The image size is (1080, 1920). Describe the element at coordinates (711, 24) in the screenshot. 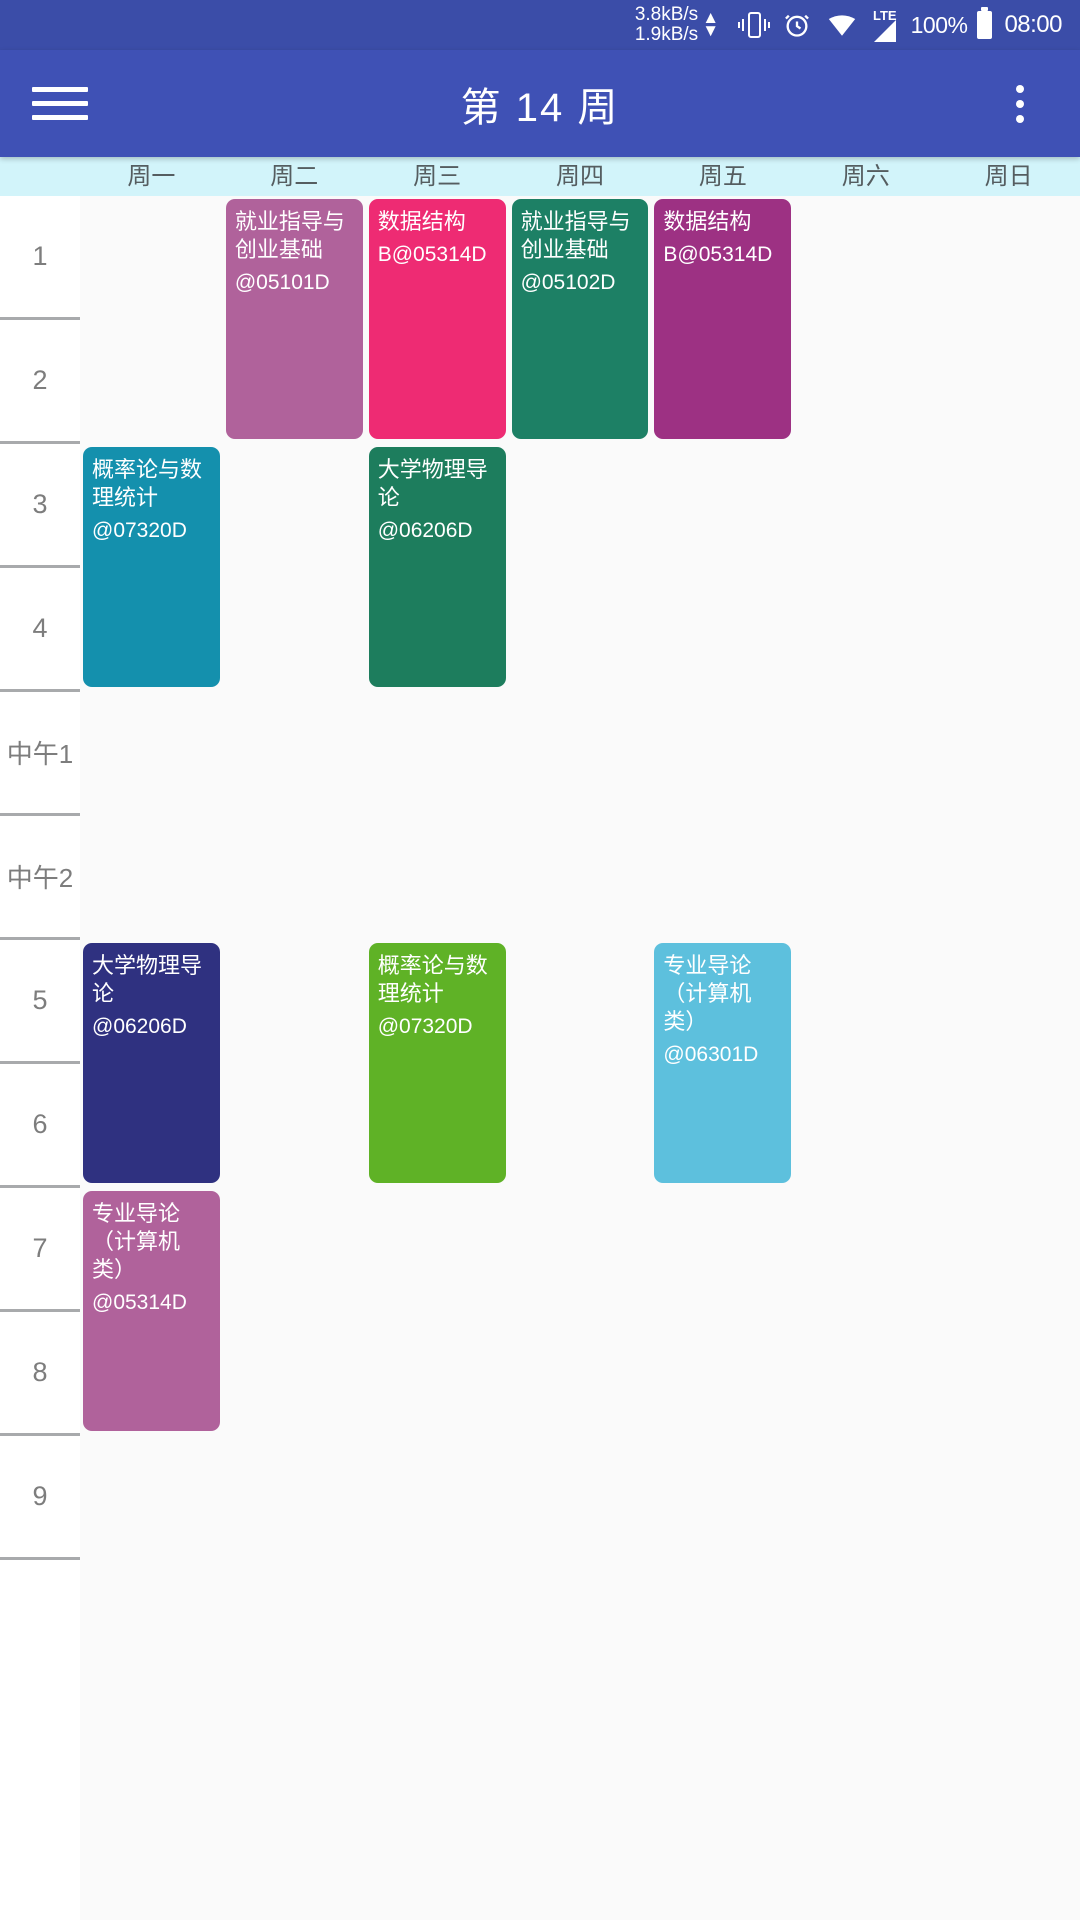

I see `network-arrows-icon: ▲ ▼` at that location.